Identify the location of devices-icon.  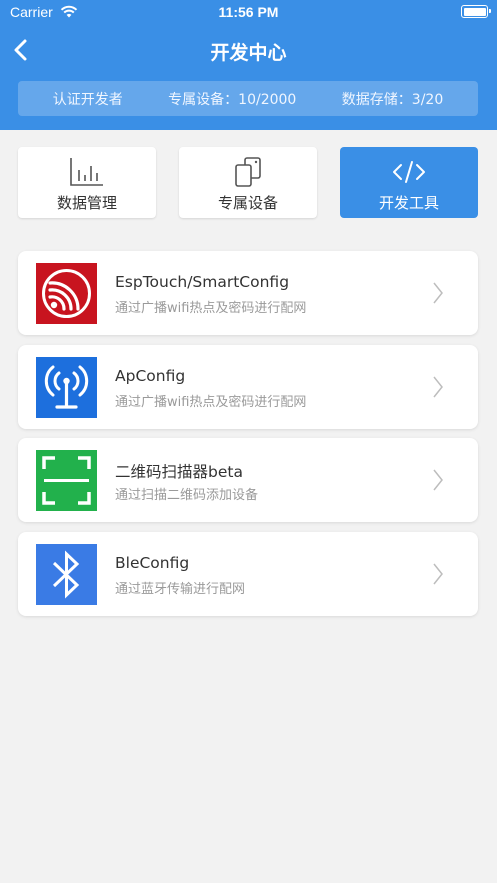
(248, 172).